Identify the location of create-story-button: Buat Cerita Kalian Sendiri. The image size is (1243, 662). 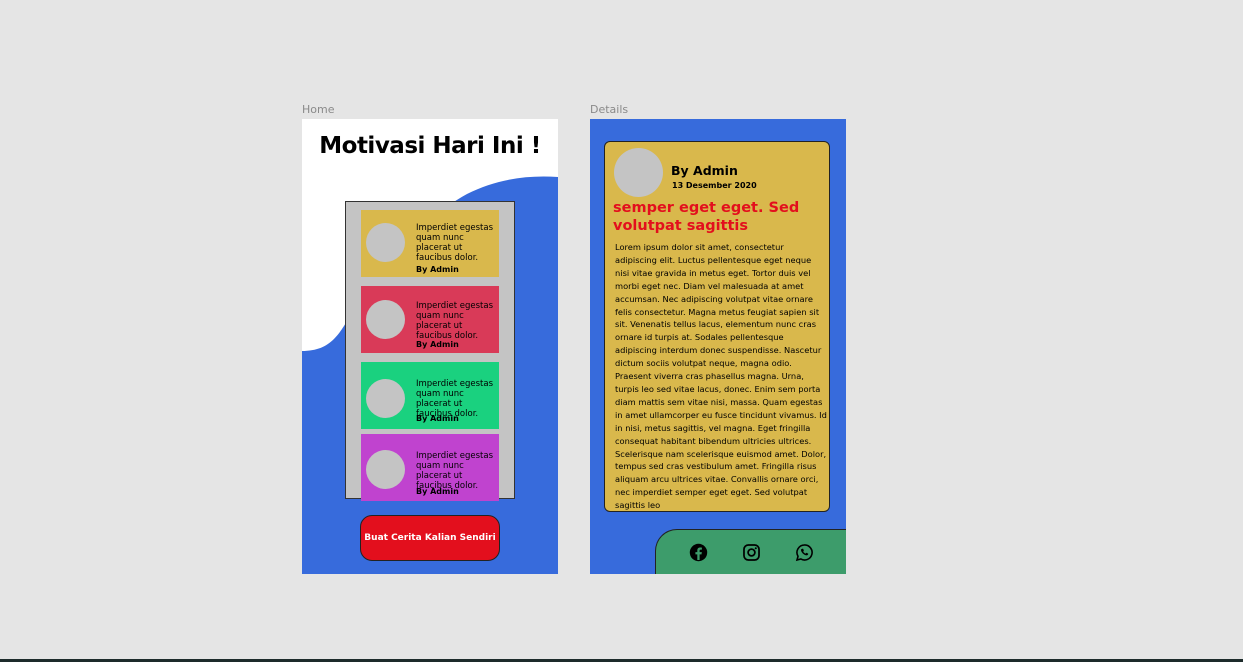
(430, 538).